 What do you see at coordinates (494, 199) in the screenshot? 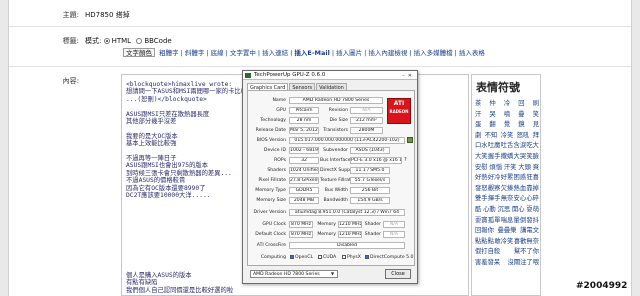
I see `emoticon-link: 揮手` at bounding box center [494, 199].